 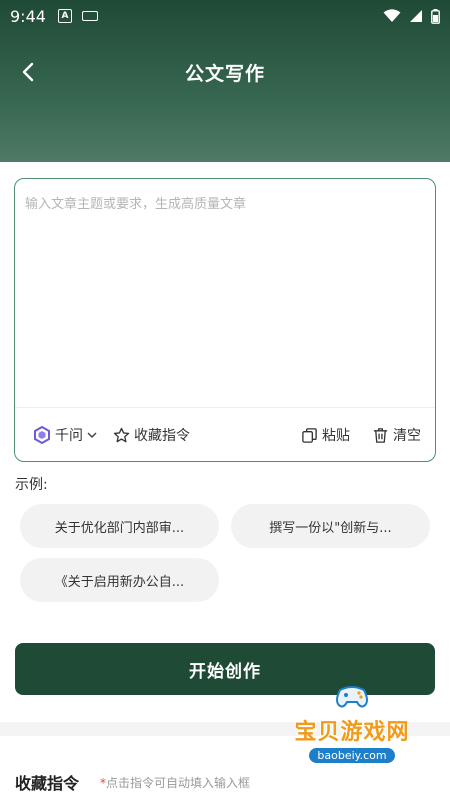 I want to click on favorite-label: 收藏指令, so click(x=162, y=436).